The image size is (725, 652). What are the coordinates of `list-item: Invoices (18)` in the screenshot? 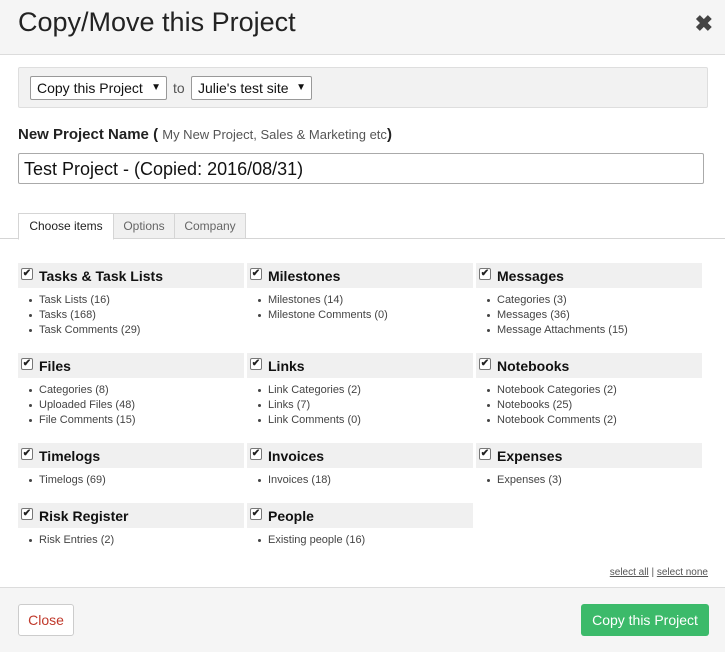 It's located at (360, 480).